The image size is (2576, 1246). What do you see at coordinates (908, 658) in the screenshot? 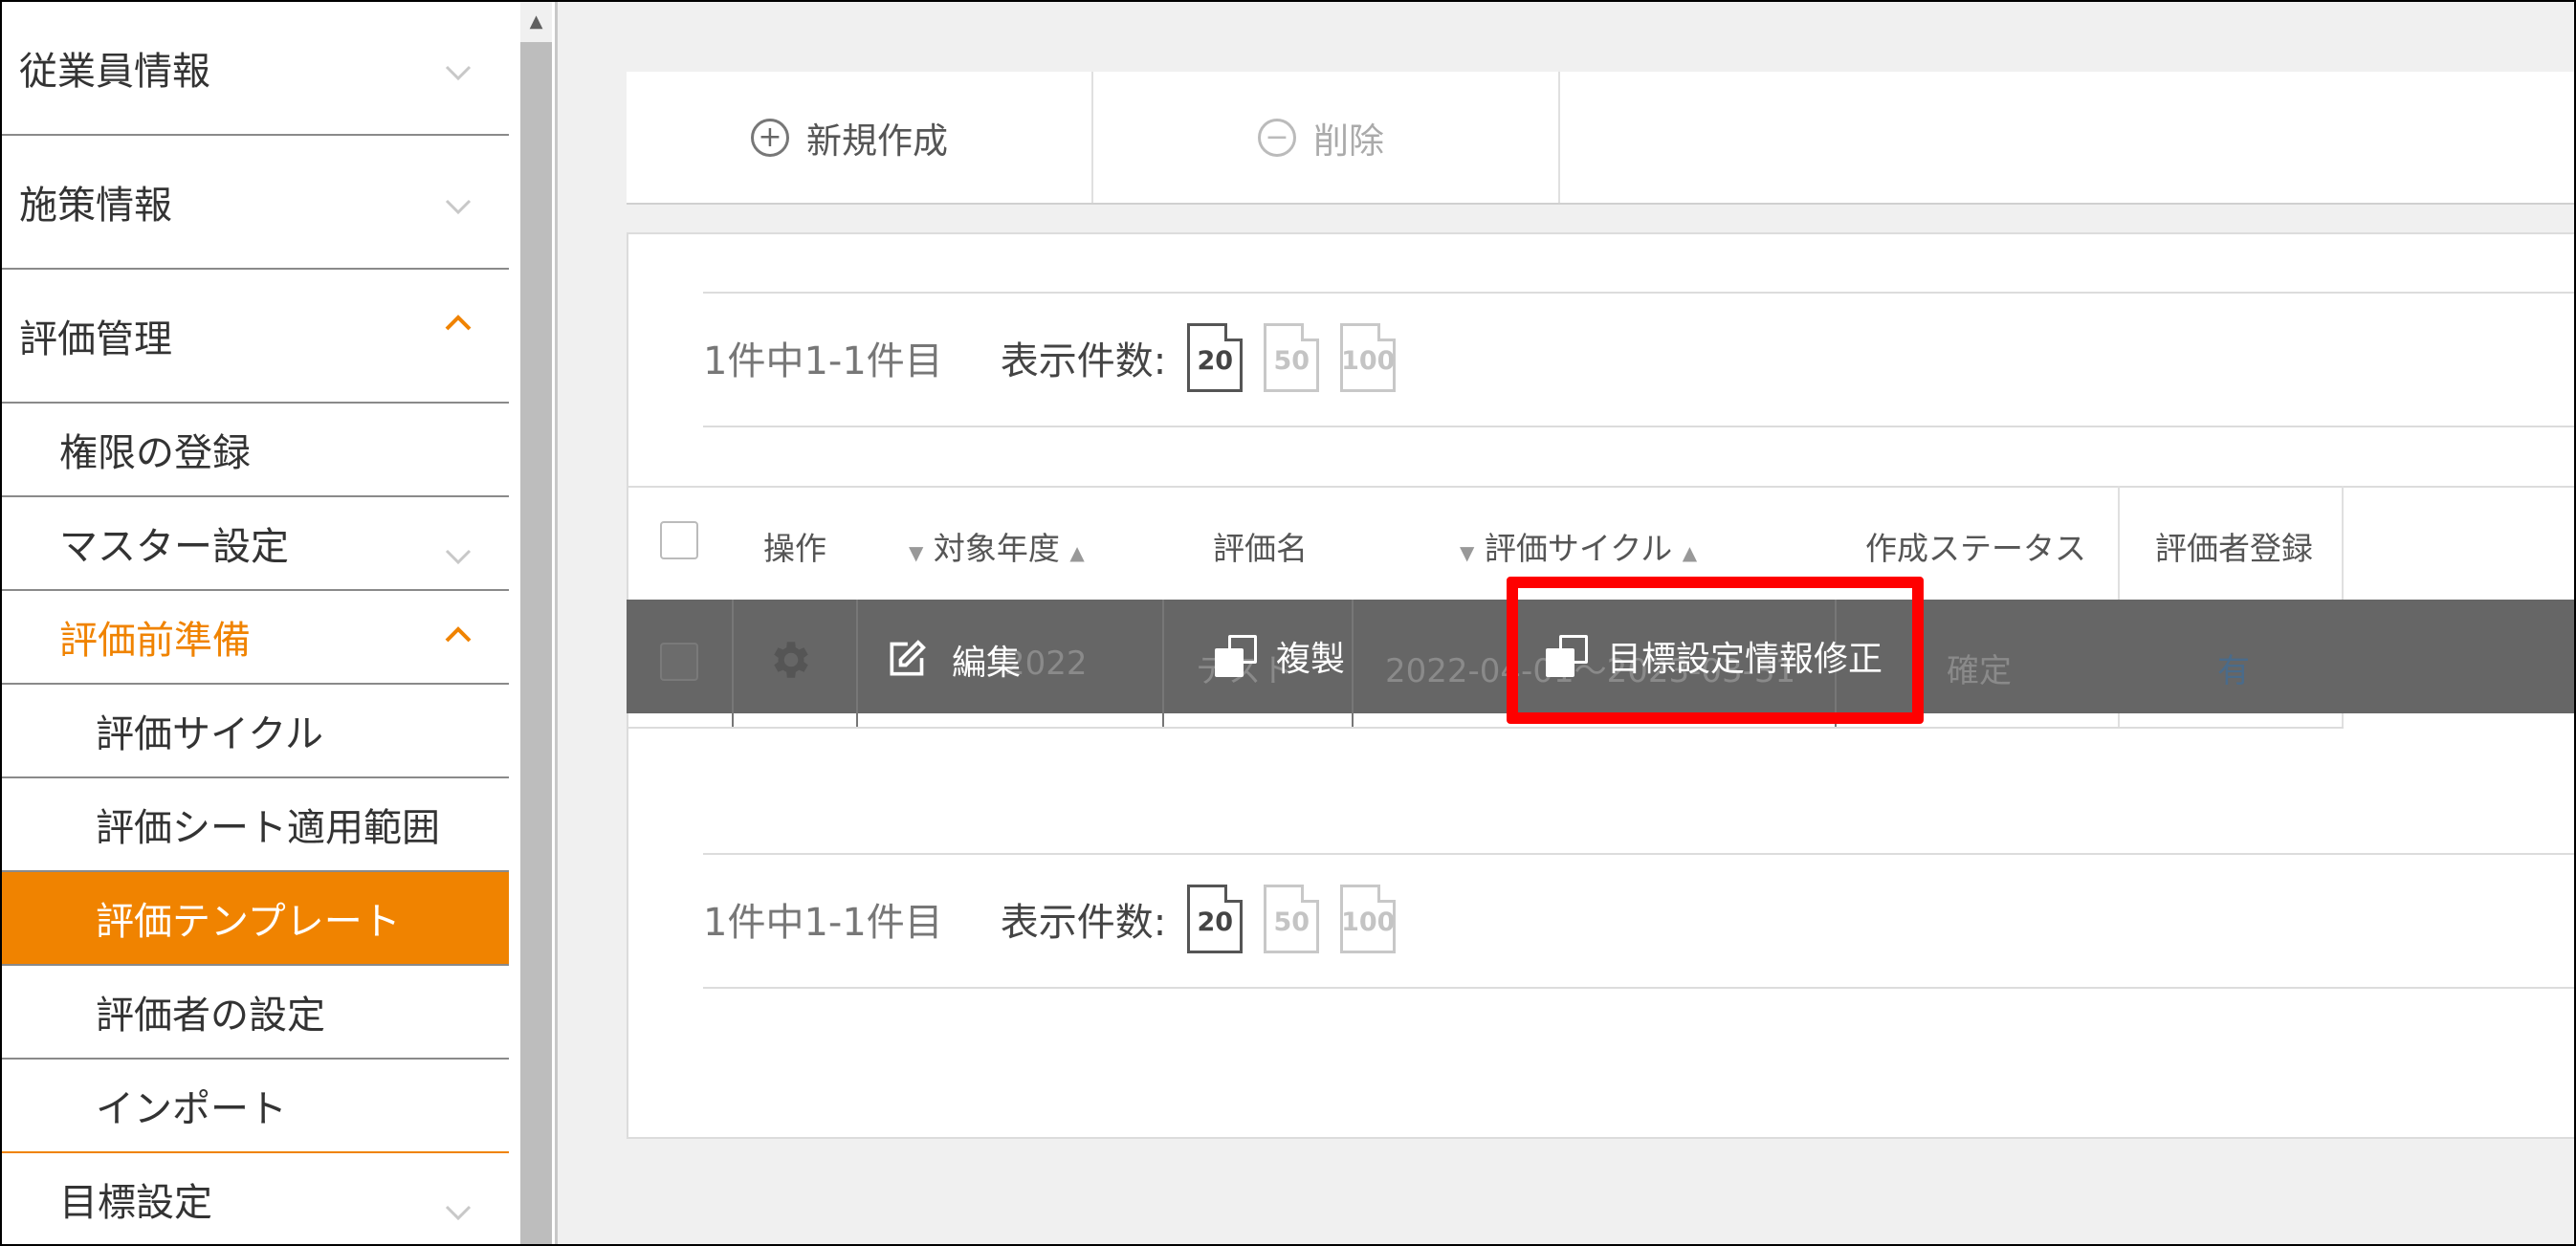
I see `edit-icon` at bounding box center [908, 658].